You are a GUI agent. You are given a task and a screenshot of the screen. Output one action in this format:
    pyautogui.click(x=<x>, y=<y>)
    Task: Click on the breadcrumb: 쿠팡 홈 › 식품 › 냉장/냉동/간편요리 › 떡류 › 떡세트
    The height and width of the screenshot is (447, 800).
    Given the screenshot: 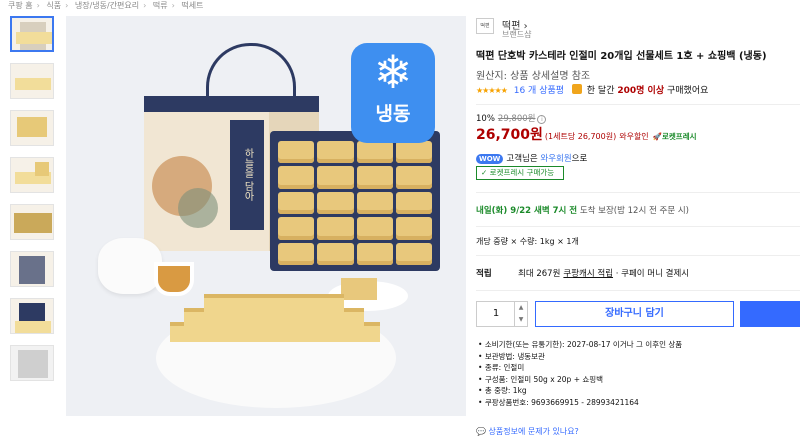 What is the action you would take?
    pyautogui.click(x=106, y=5)
    